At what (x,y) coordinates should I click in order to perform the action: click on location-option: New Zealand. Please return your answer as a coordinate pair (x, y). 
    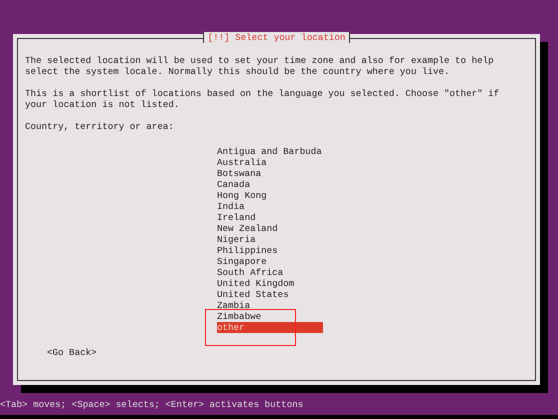
    Looking at the image, I should click on (270, 228).